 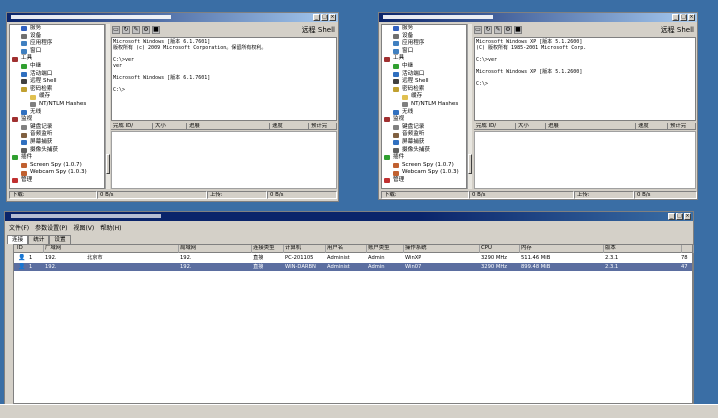 I want to click on column-header: 局域网, so click(x=215, y=249).